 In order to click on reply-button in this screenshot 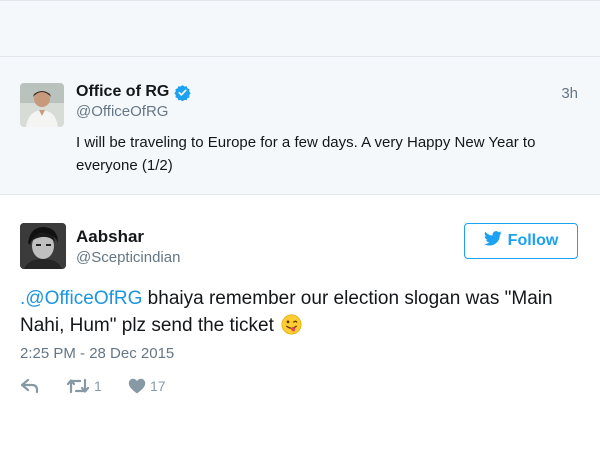, I will do `click(43, 386)`.